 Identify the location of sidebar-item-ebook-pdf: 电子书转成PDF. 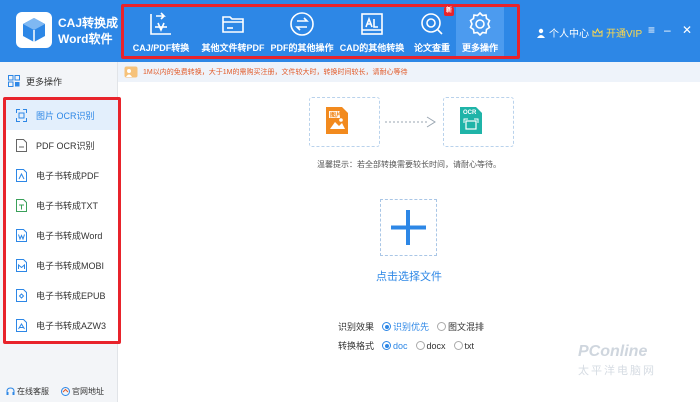
(62, 175).